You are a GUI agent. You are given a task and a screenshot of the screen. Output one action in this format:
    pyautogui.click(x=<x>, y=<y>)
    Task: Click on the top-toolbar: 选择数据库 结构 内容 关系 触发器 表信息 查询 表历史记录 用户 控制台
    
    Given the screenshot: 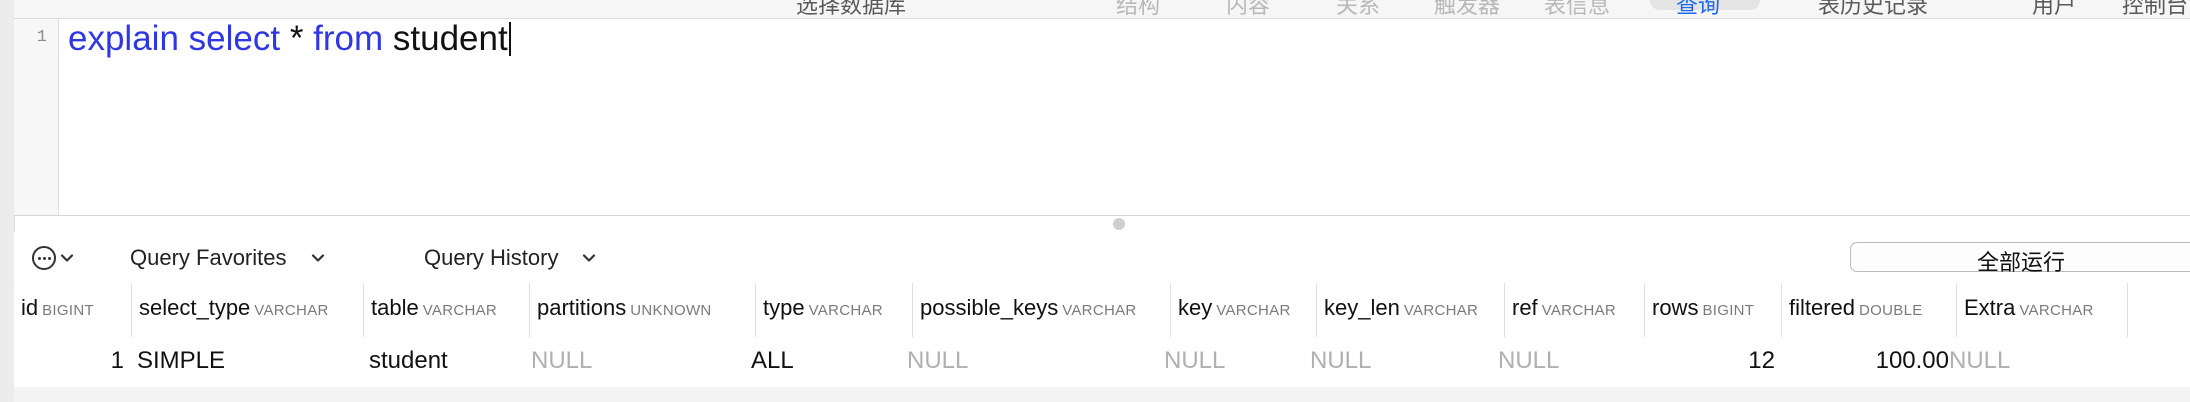 What is the action you would take?
    pyautogui.click(x=1102, y=9)
    